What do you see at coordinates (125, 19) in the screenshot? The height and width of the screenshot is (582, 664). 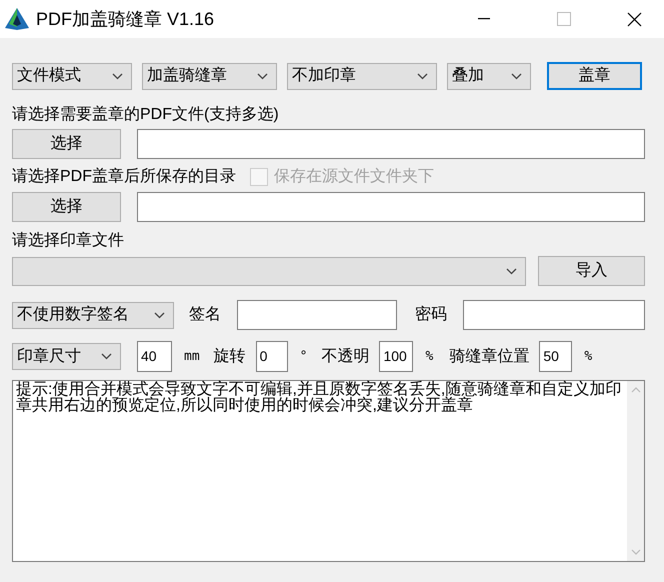 I see `window-title: PDF加盖骑缝章 V1.16` at bounding box center [125, 19].